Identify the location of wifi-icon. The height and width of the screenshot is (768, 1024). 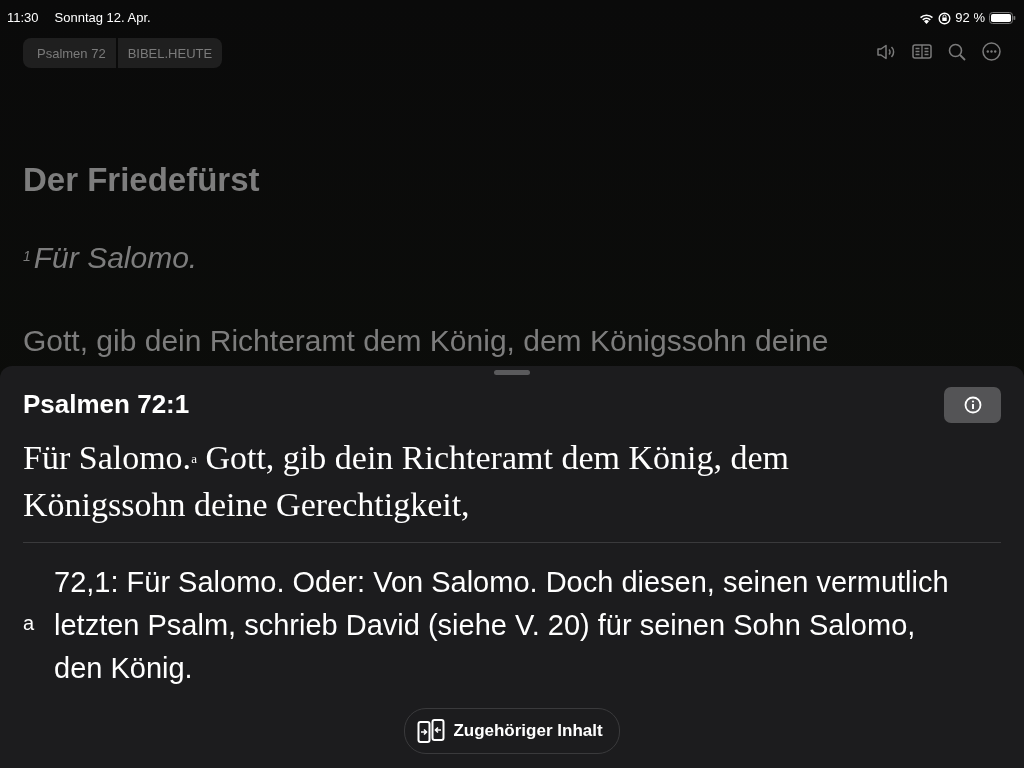
(927, 18).